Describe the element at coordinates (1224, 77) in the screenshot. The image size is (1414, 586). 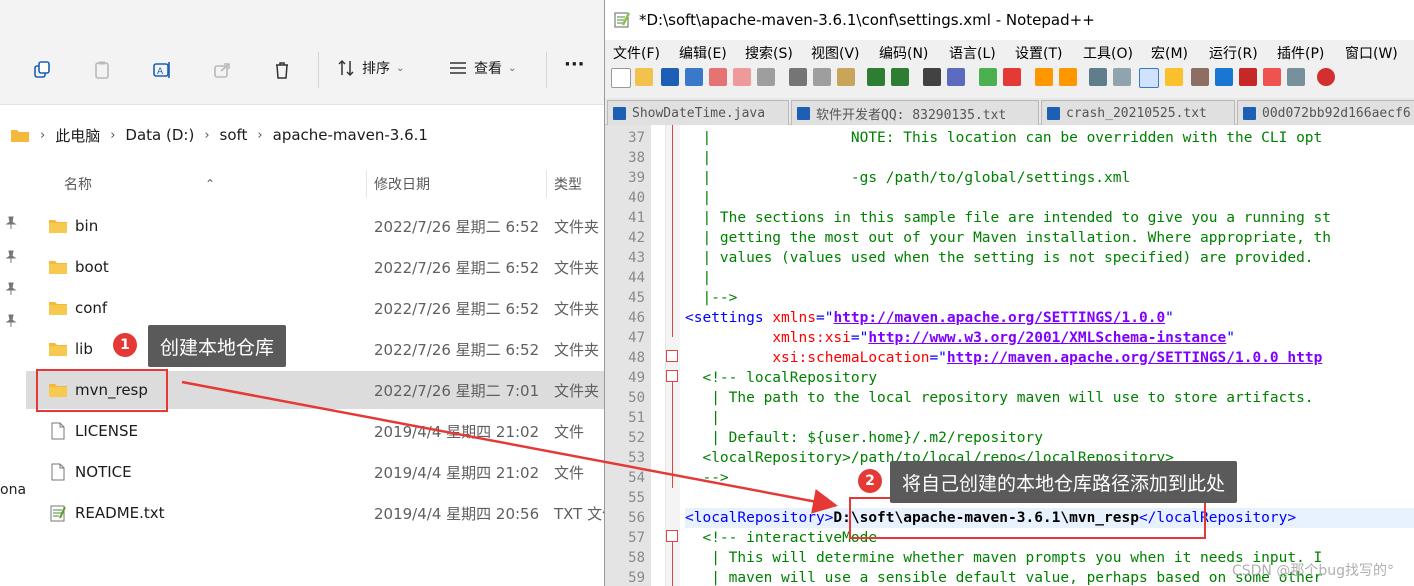
I see `doc-list-icon` at that location.